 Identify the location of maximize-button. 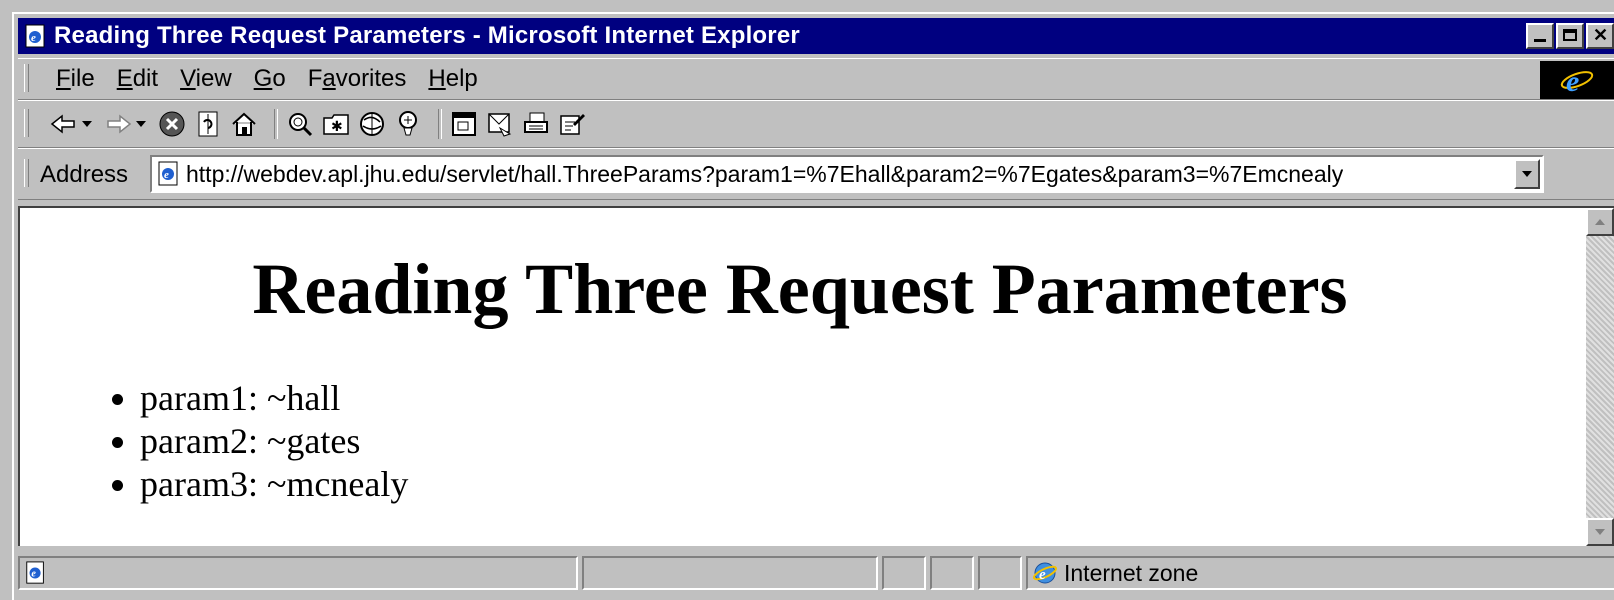
(1570, 36).